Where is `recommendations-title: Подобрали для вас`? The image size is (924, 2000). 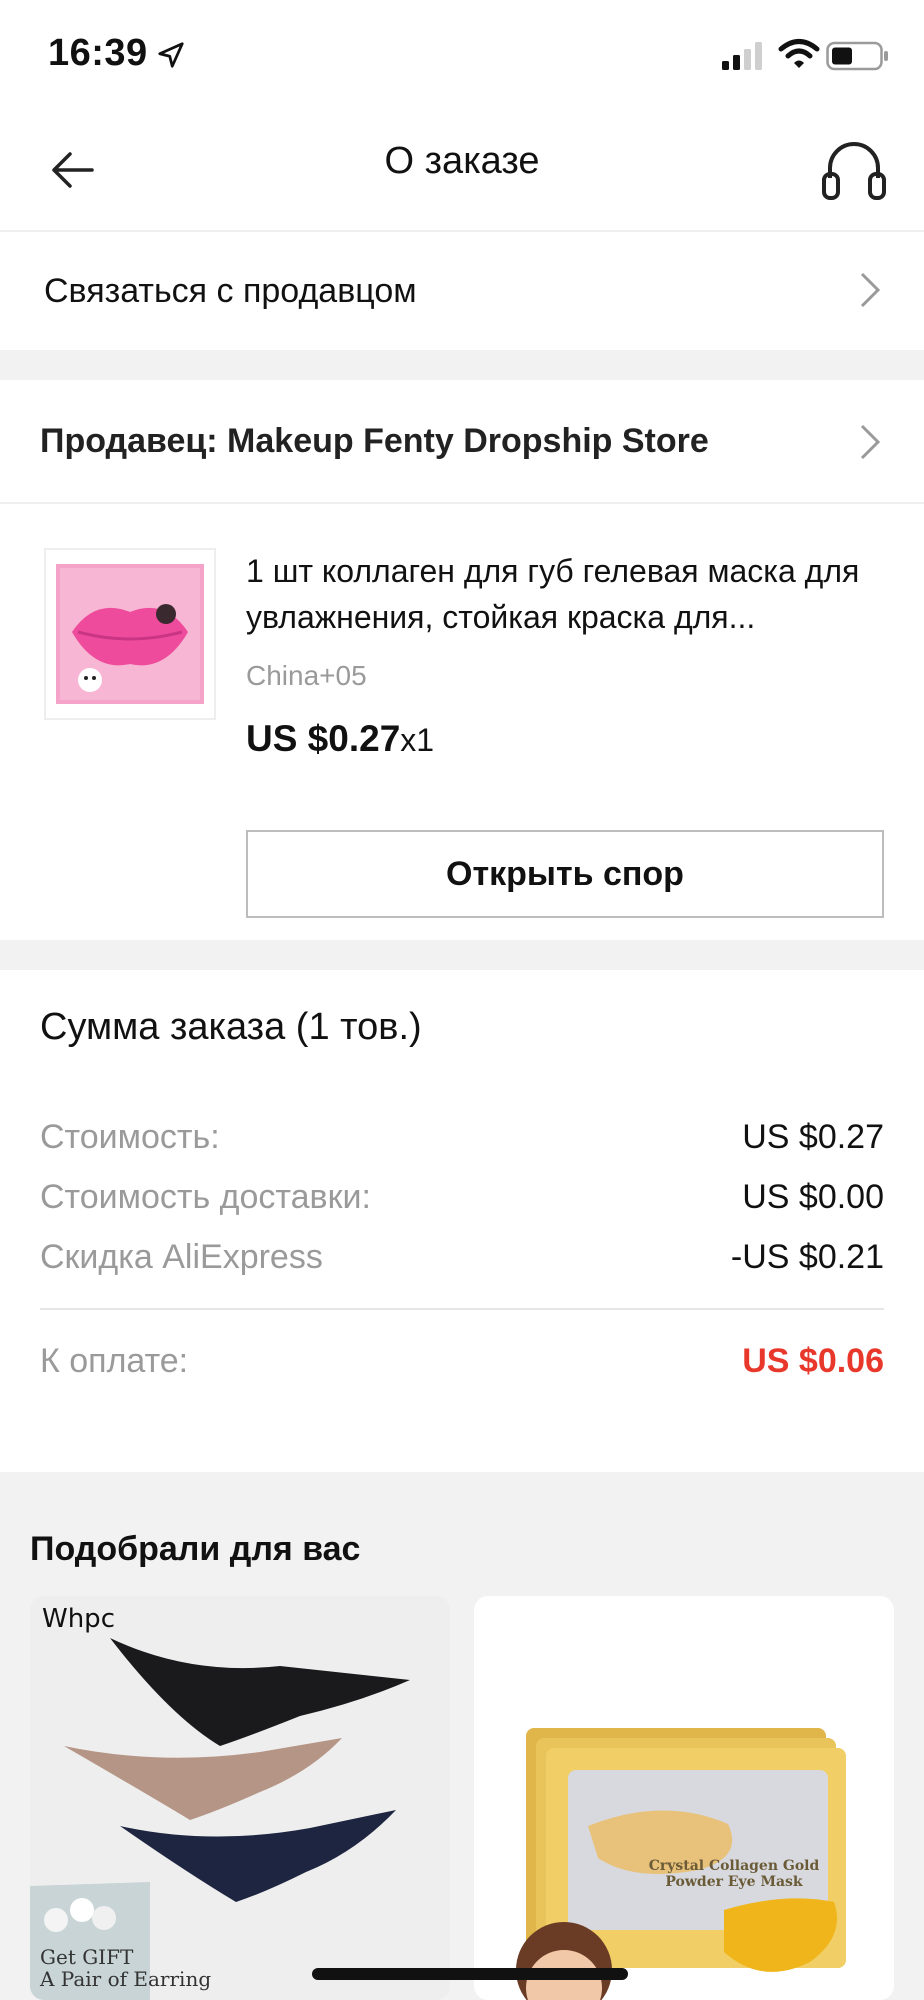 recommendations-title: Подобрали для вас is located at coordinates (195, 1549).